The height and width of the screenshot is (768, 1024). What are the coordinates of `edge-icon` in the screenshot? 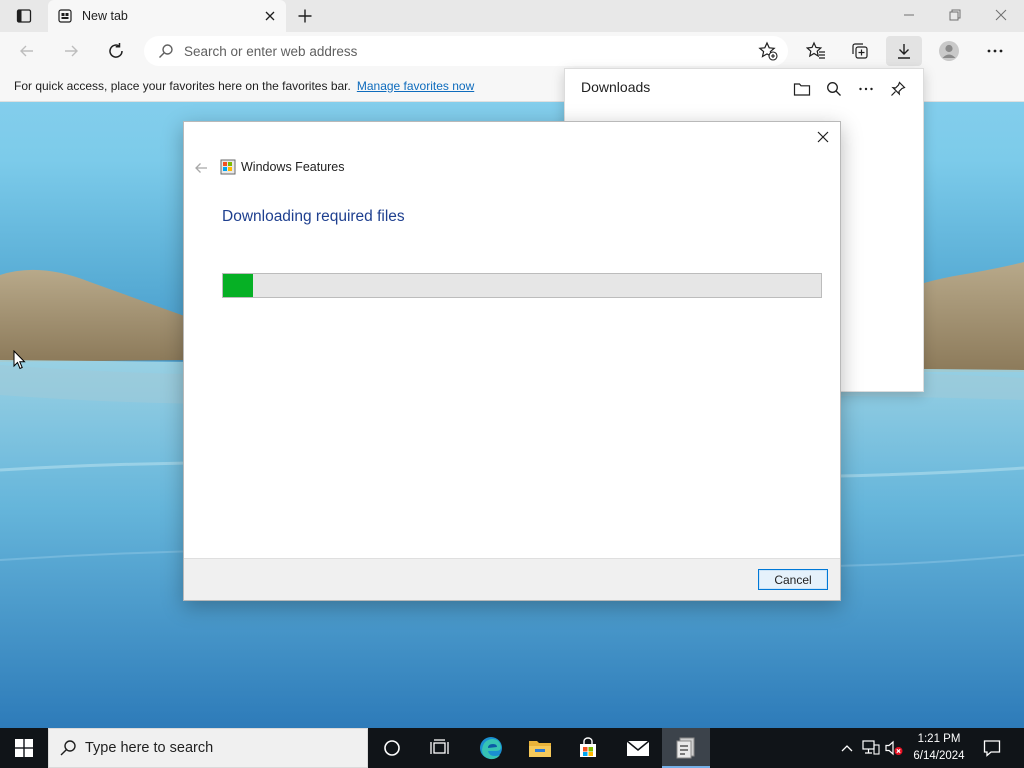 It's located at (491, 748).